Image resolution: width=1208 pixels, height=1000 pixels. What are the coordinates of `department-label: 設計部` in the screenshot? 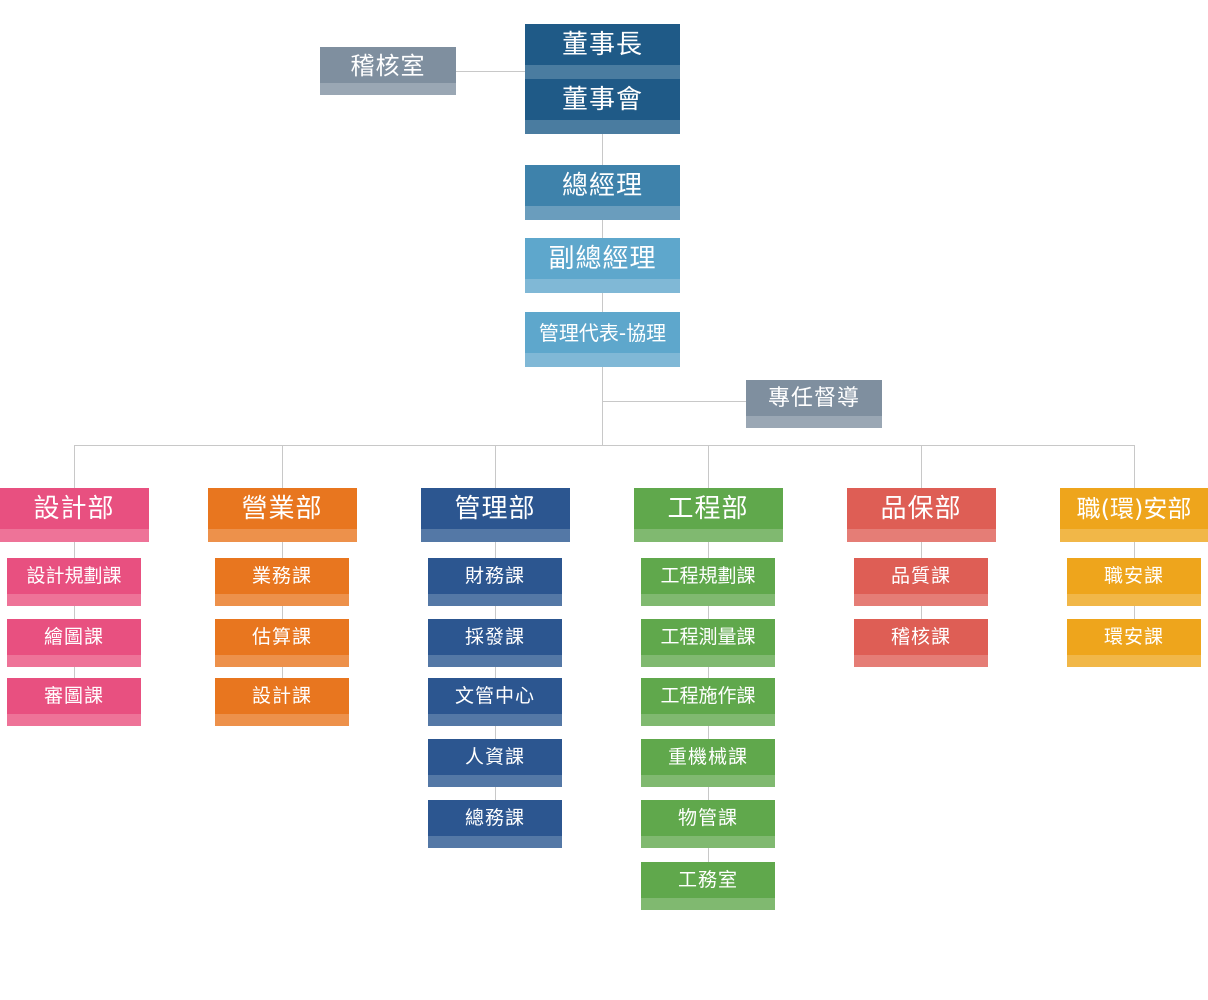 It's located at (74, 509).